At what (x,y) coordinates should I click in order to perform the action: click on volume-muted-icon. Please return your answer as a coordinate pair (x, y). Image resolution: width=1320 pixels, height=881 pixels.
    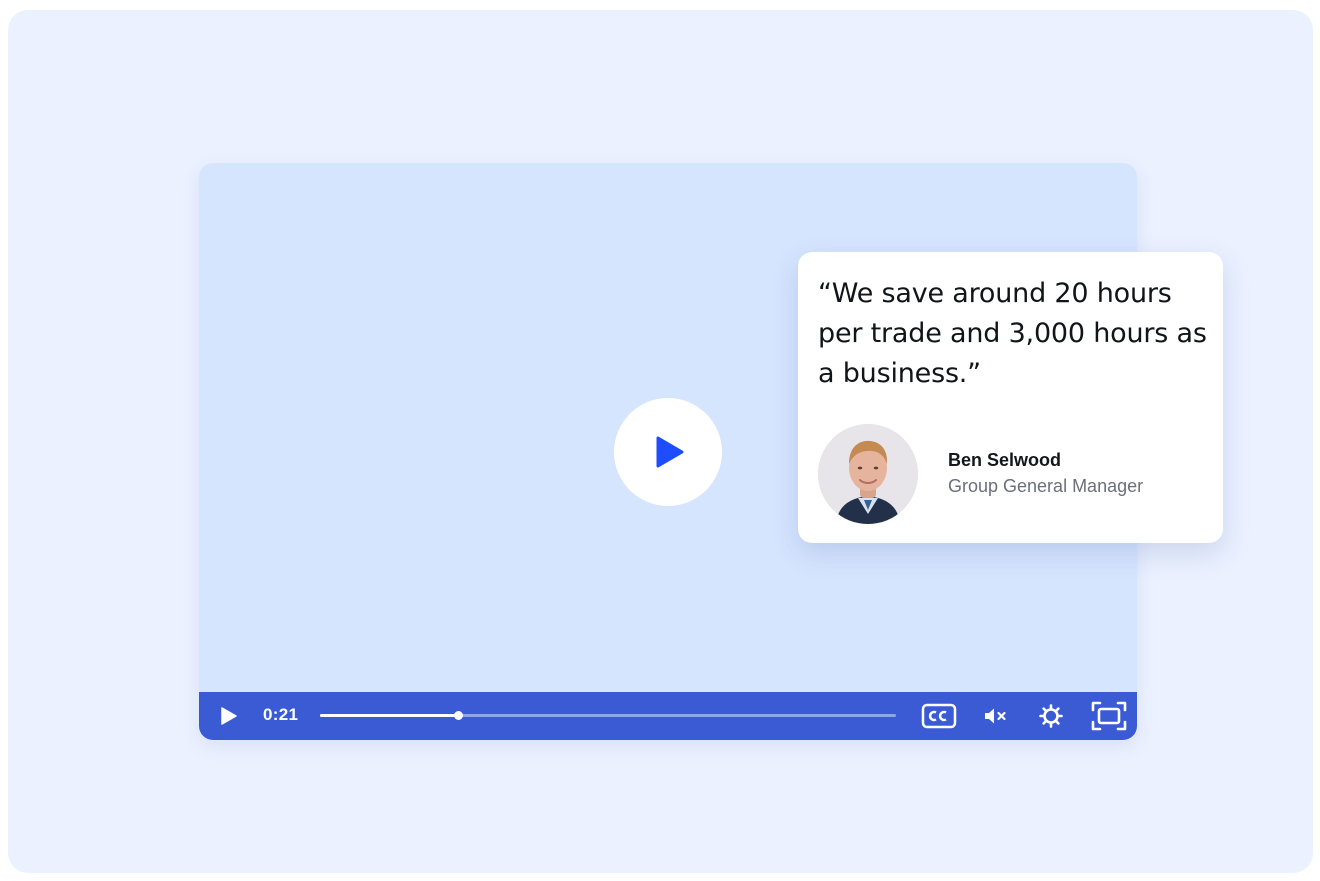
    Looking at the image, I should click on (995, 716).